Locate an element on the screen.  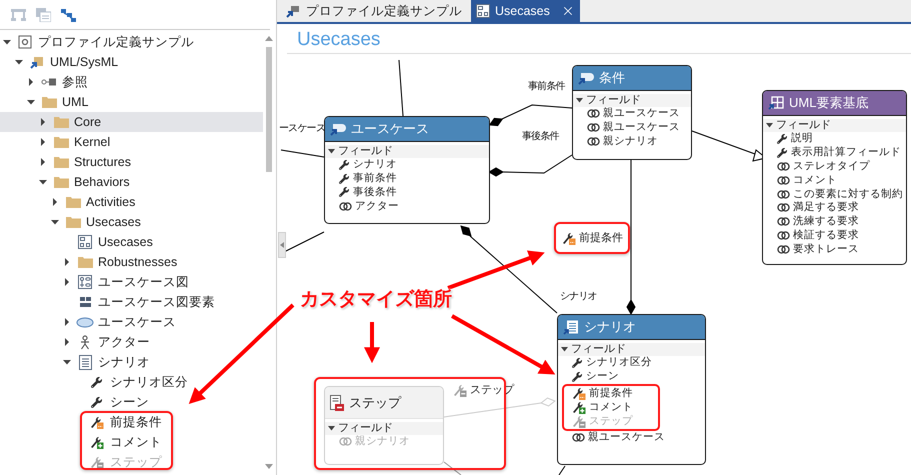
tree-item: UML is located at coordinates (131, 102).